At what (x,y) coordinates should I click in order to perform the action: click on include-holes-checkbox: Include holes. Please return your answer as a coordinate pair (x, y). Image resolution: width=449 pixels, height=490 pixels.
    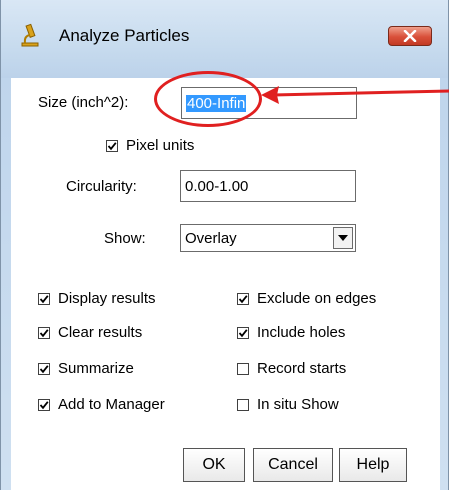
    Looking at the image, I should click on (291, 332).